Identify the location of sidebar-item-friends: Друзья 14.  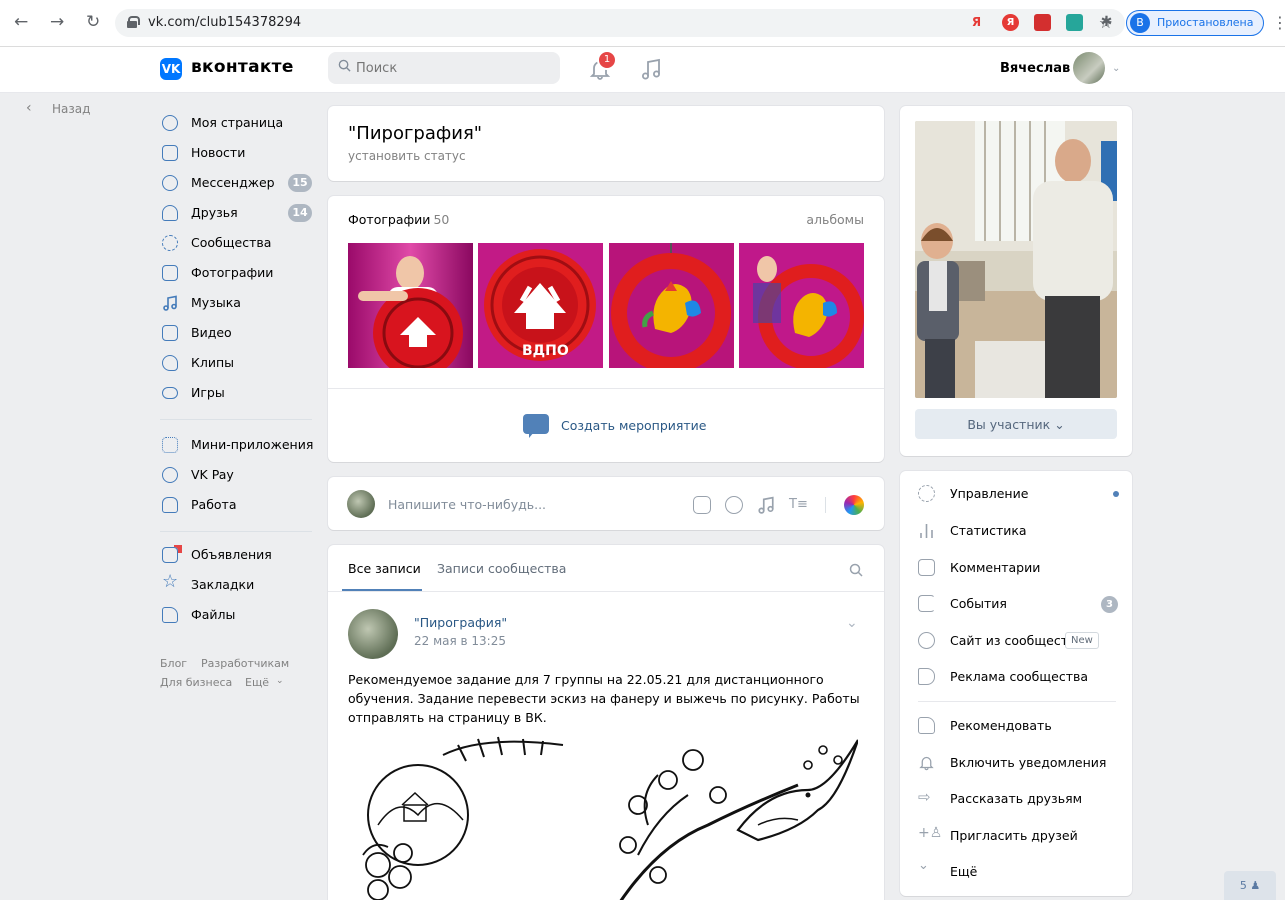
(238, 212).